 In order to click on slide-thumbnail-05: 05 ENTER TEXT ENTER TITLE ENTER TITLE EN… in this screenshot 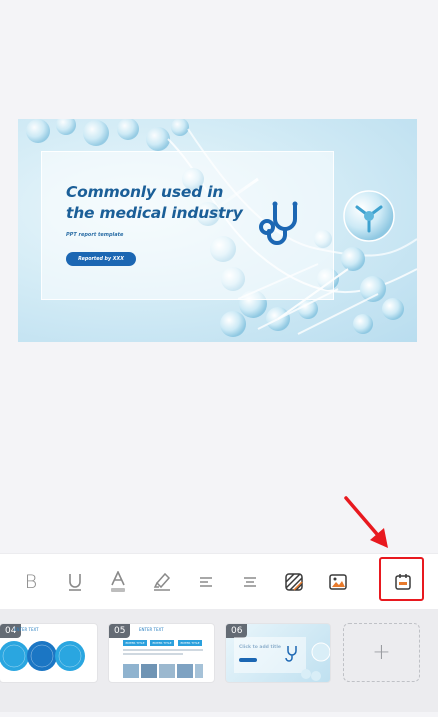, I will do `click(161, 653)`.